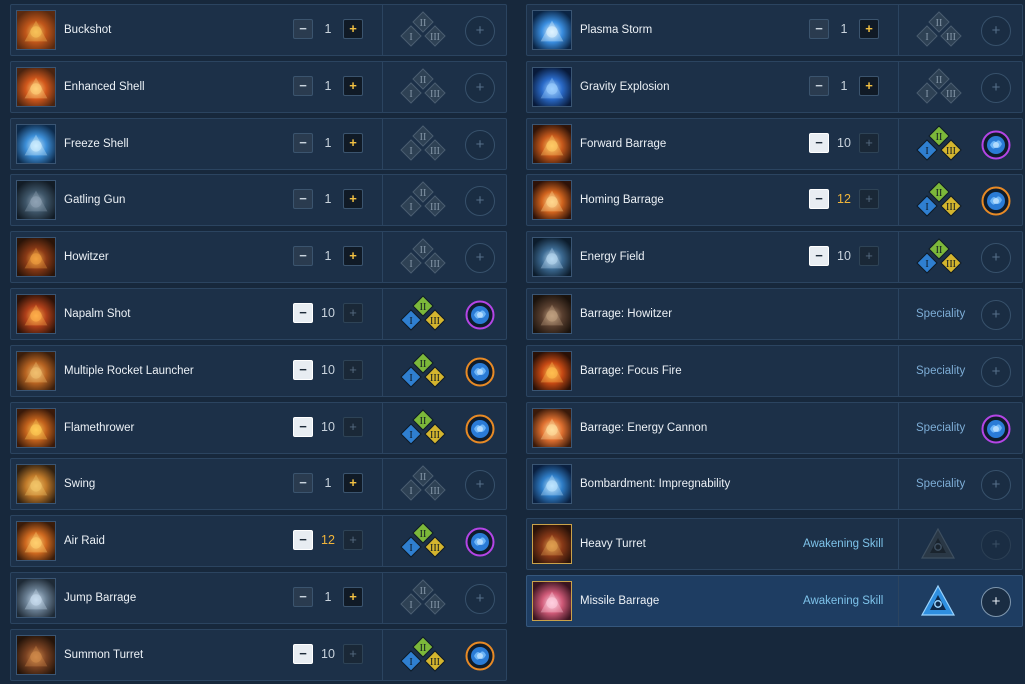  What do you see at coordinates (774, 484) in the screenshot?
I see `skill-row: Bombardment: Impregnability Speciality +` at bounding box center [774, 484].